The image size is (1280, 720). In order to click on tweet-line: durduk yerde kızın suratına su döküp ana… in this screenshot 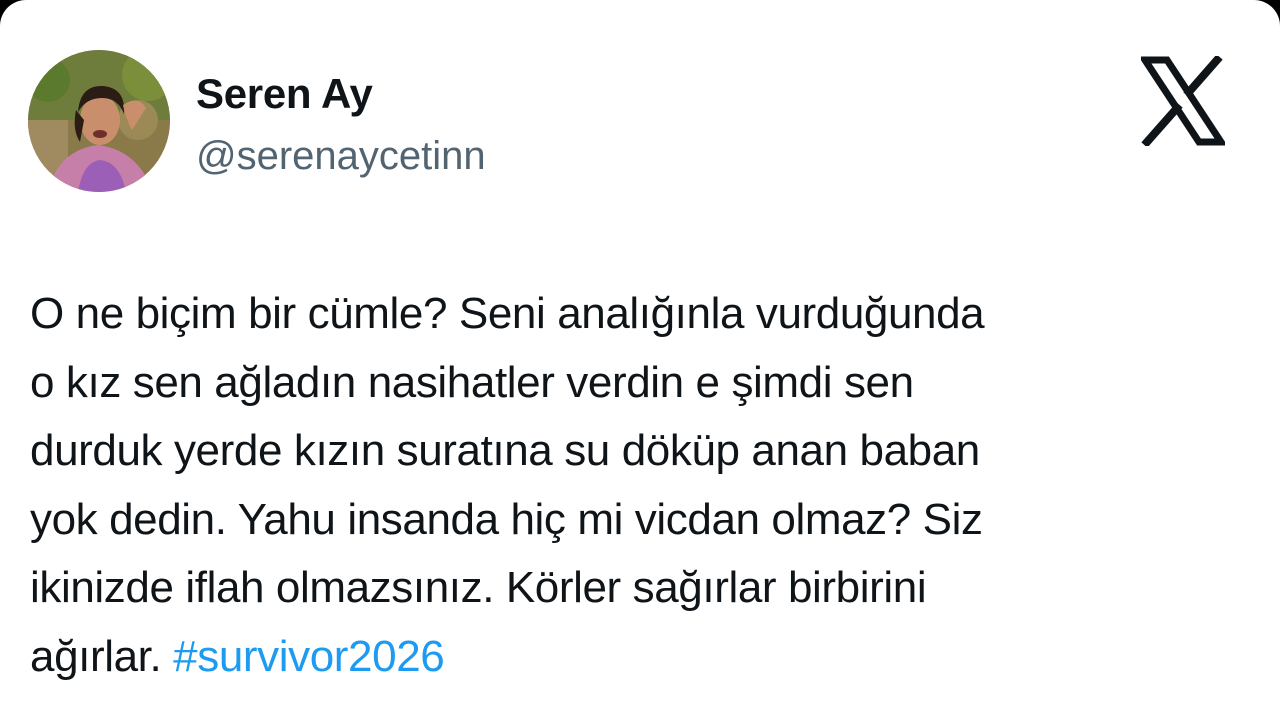, I will do `click(505, 450)`.